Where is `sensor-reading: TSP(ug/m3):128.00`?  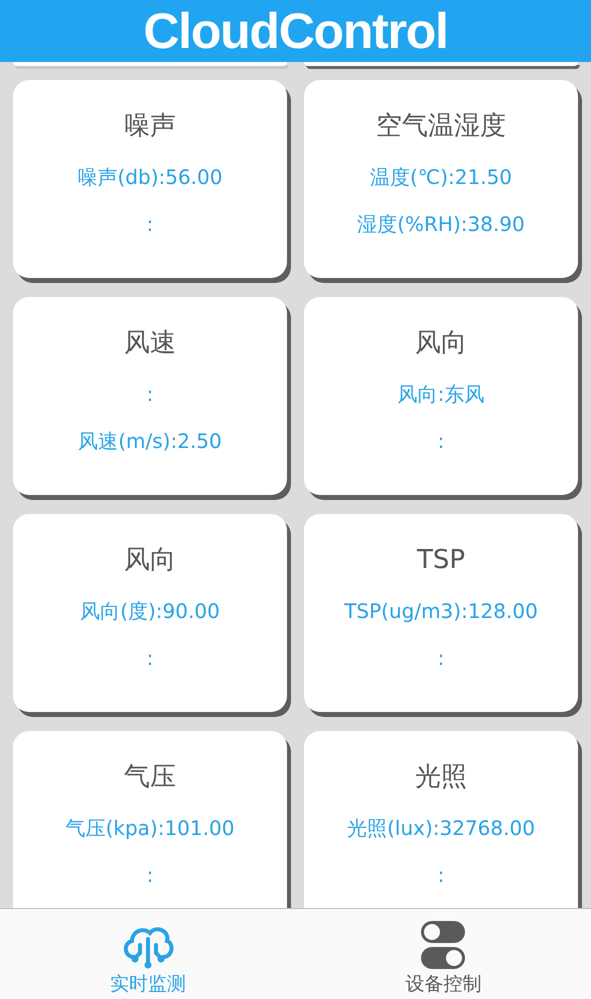
sensor-reading: TSP(ug/m3):128.00 is located at coordinates (441, 611).